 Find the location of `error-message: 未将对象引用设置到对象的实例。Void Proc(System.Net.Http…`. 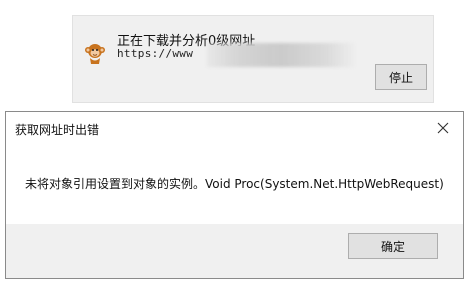

error-message: 未将对象引用设置到对象的实例。Void Proc(System.Net.Http… is located at coordinates (234, 184).